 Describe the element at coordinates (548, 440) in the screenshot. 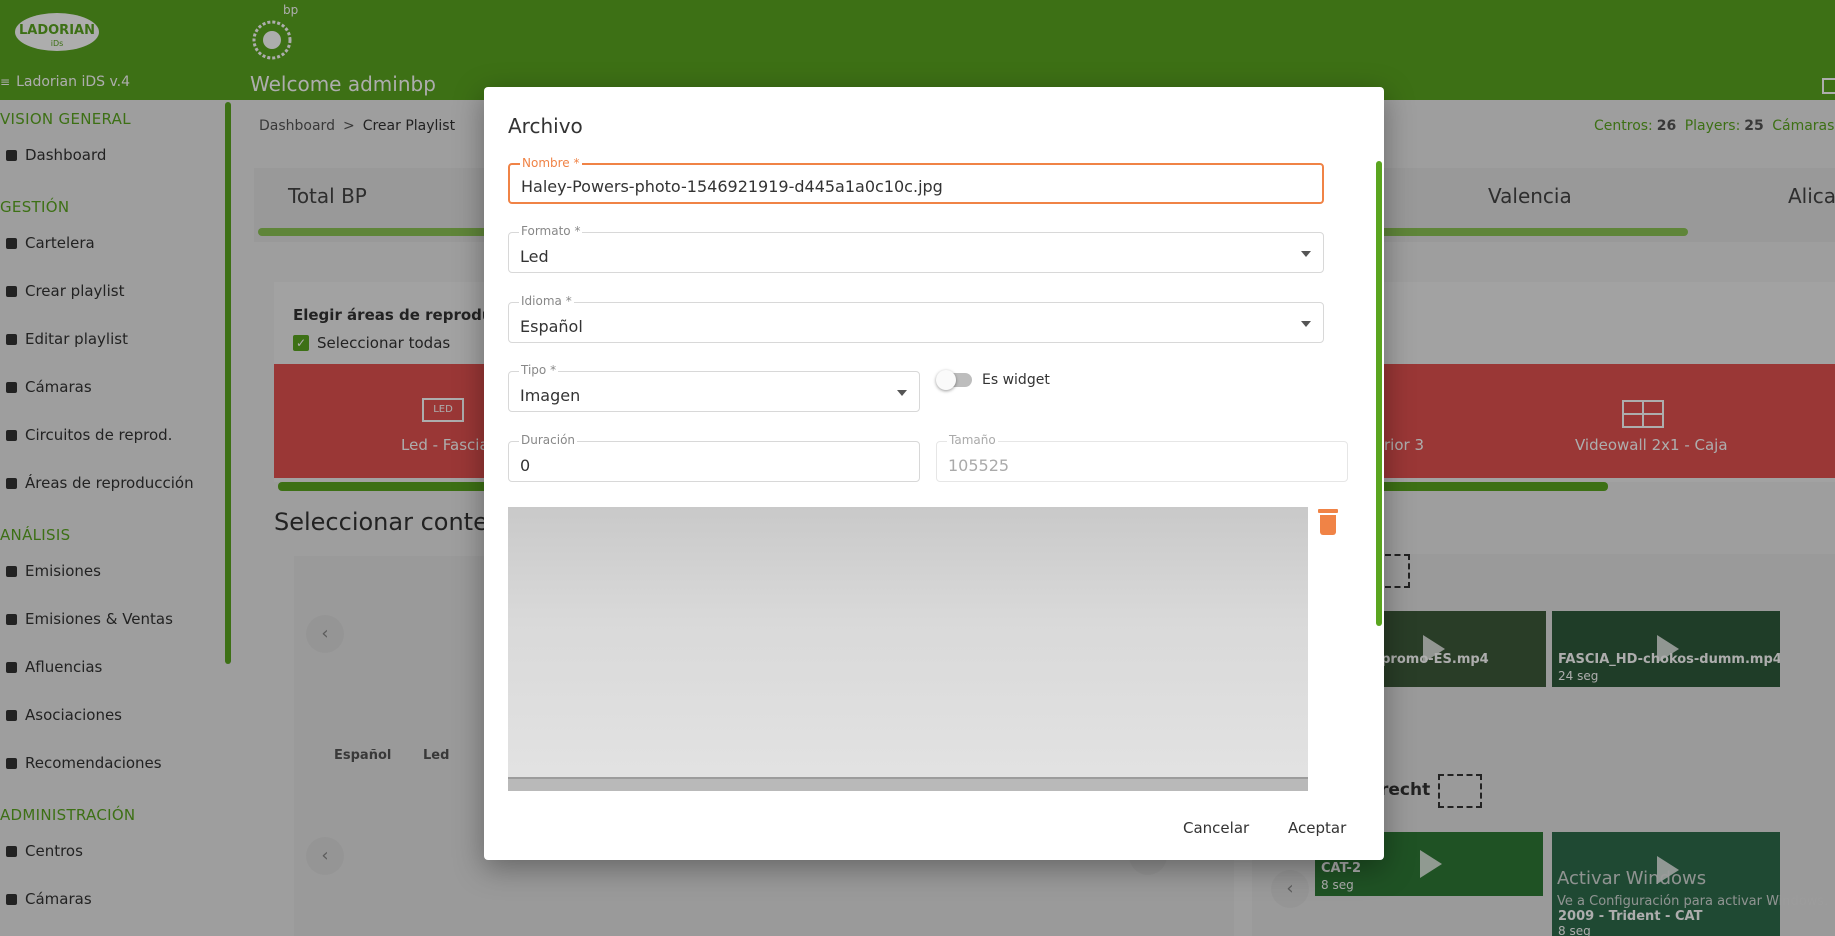

I see `duracion-label: Duración` at that location.